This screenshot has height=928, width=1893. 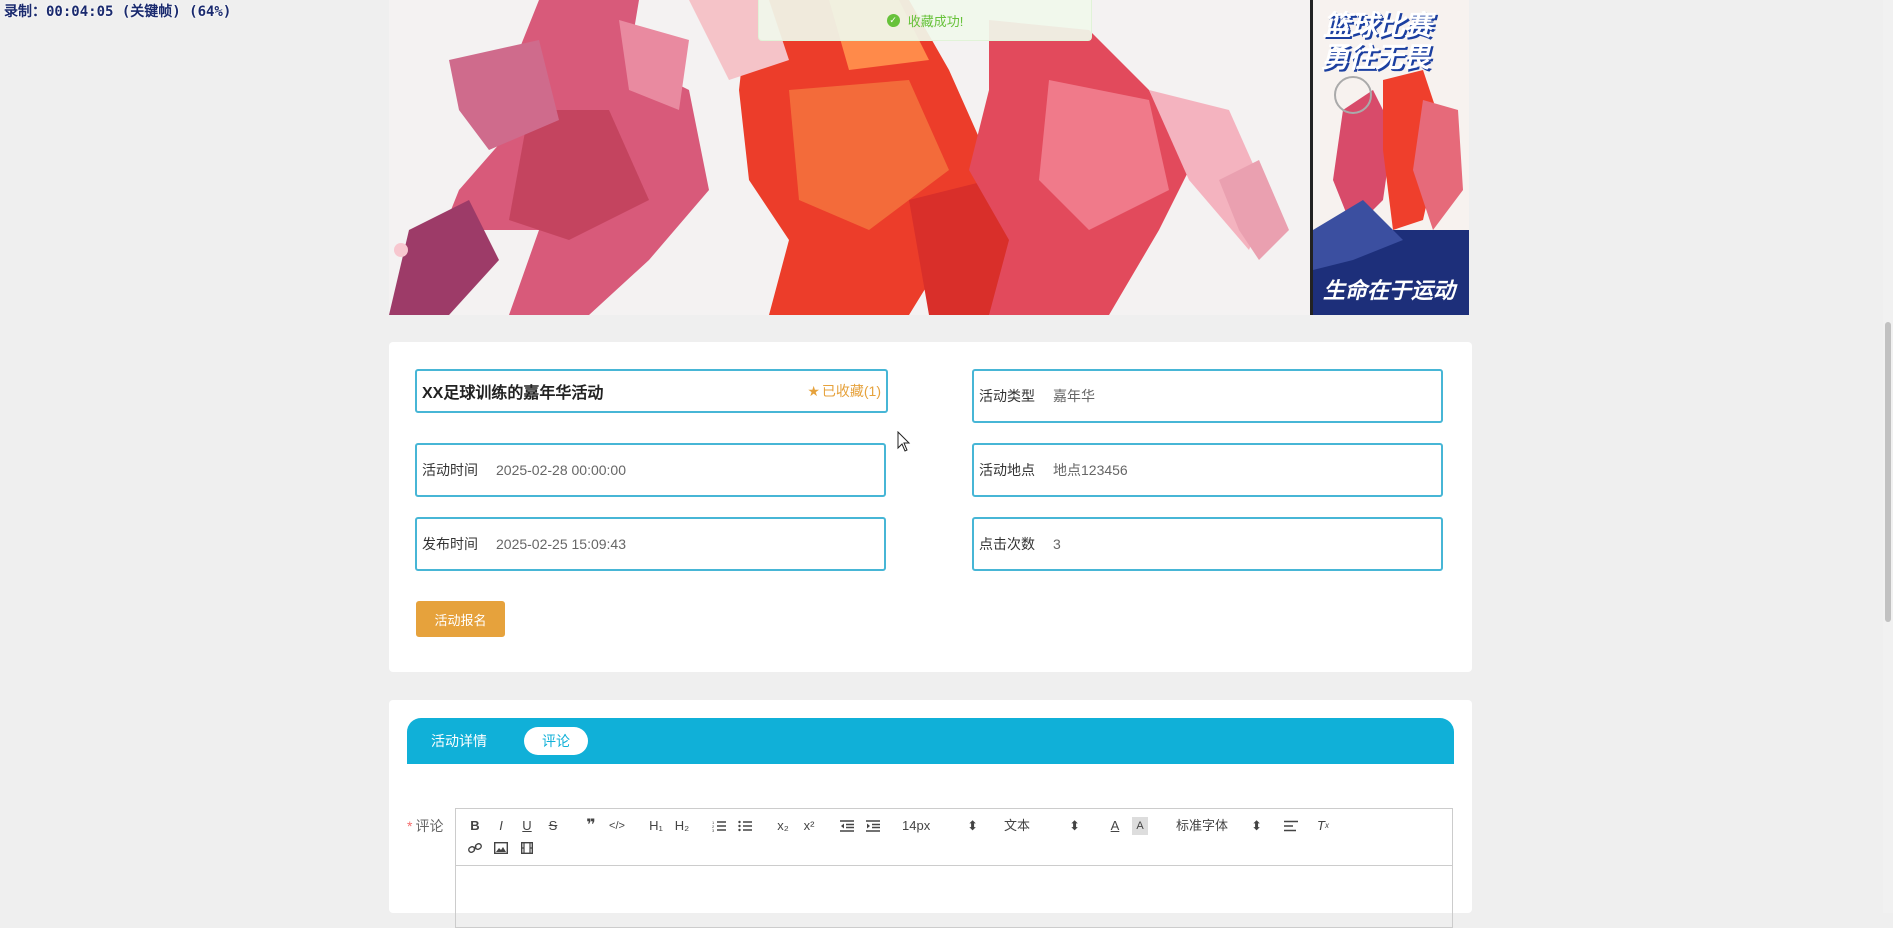 I want to click on video-icon, so click(x=527, y=848).